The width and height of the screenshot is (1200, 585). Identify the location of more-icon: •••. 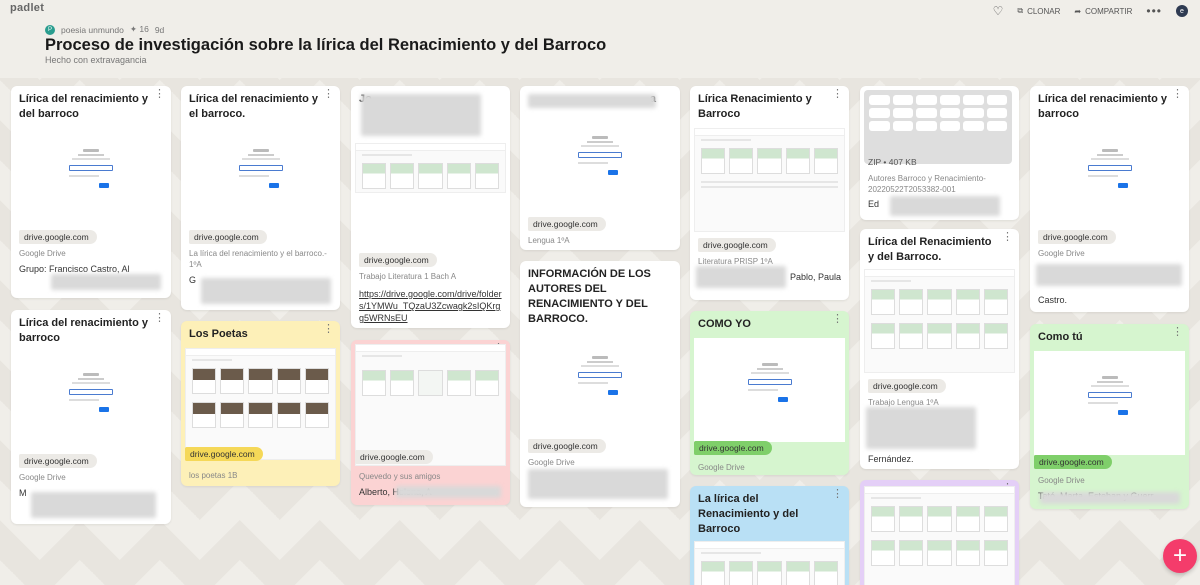
(1154, 11).